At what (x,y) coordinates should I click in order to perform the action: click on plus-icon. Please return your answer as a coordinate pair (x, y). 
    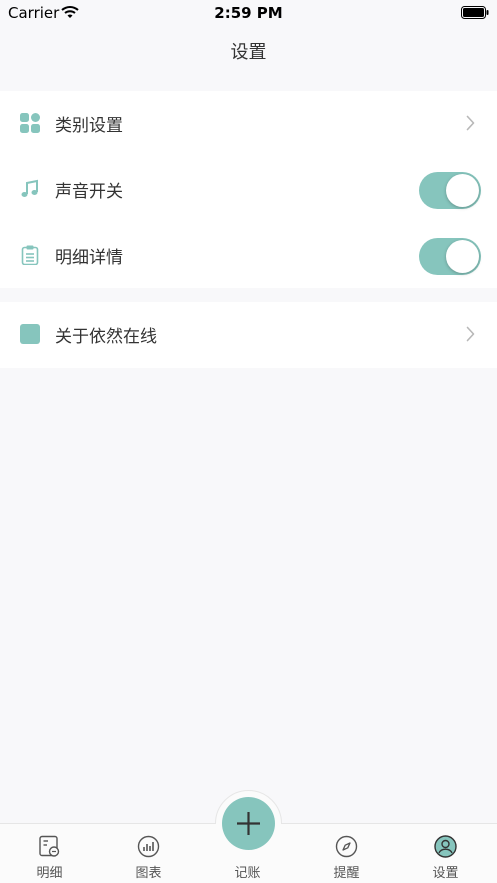
    Looking at the image, I should click on (248, 823).